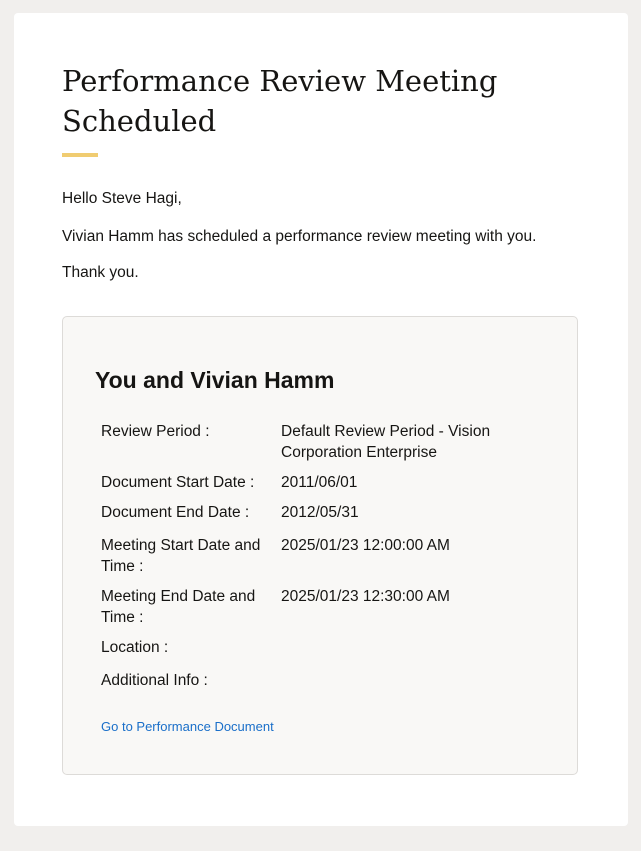 The height and width of the screenshot is (851, 641). I want to click on row-label: Review Period :, so click(155, 431).